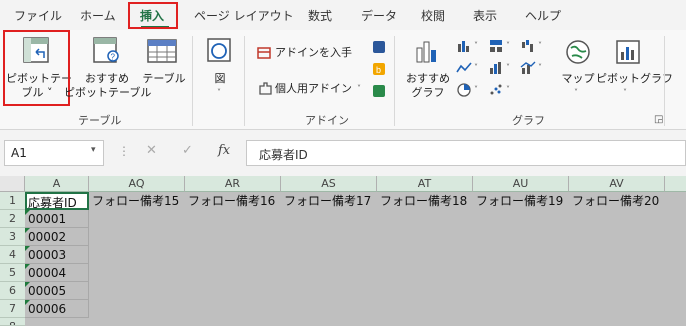 This screenshot has width=686, height=326. I want to click on select-all-corner, so click(12, 184).